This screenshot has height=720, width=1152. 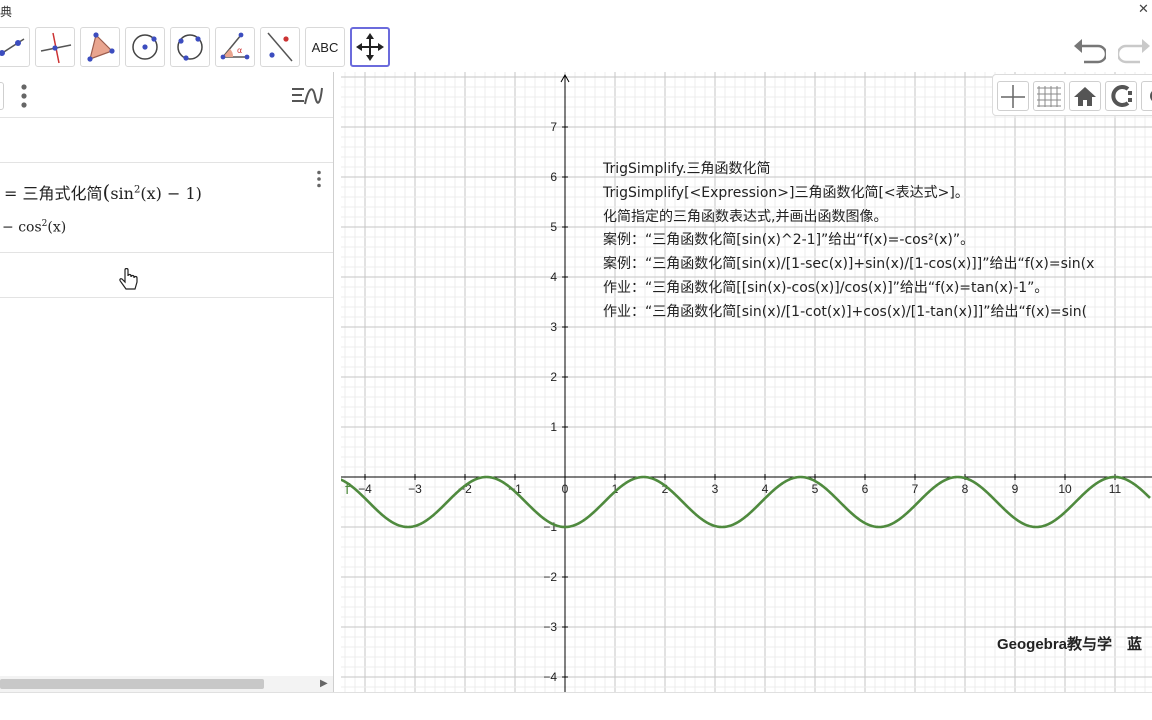 I want to click on angle-tool-icon: α, so click(x=235, y=46).